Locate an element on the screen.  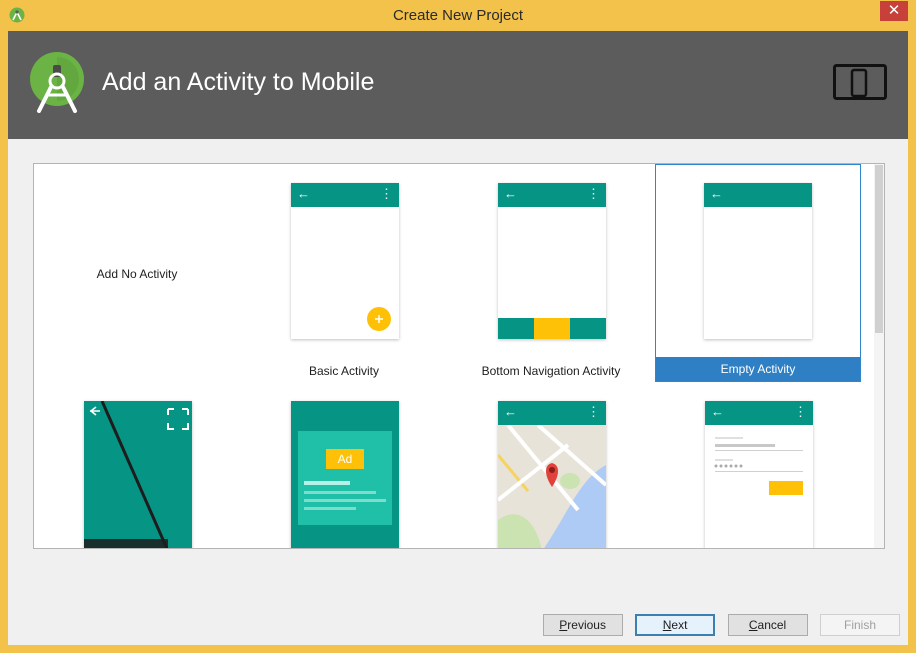
selected-nav-item is located at coordinates (552, 328).